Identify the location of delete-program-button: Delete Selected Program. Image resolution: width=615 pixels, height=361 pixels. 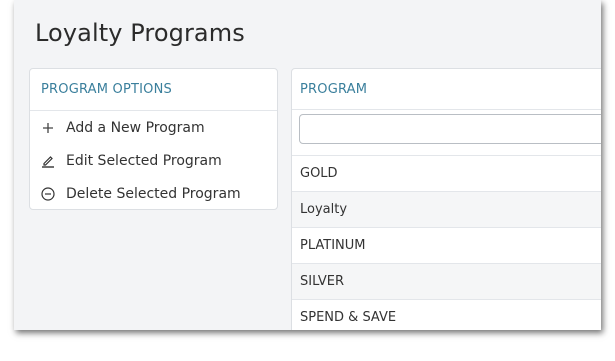
(153, 193).